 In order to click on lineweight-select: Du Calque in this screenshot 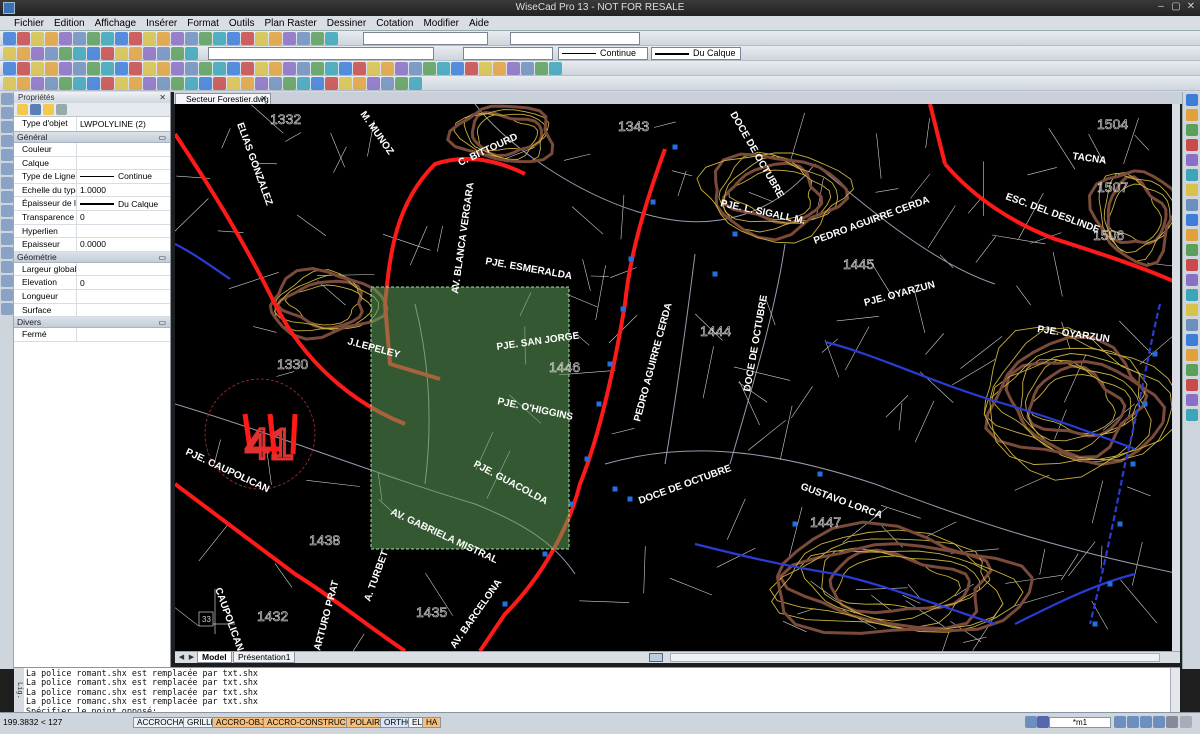, I will do `click(696, 53)`.